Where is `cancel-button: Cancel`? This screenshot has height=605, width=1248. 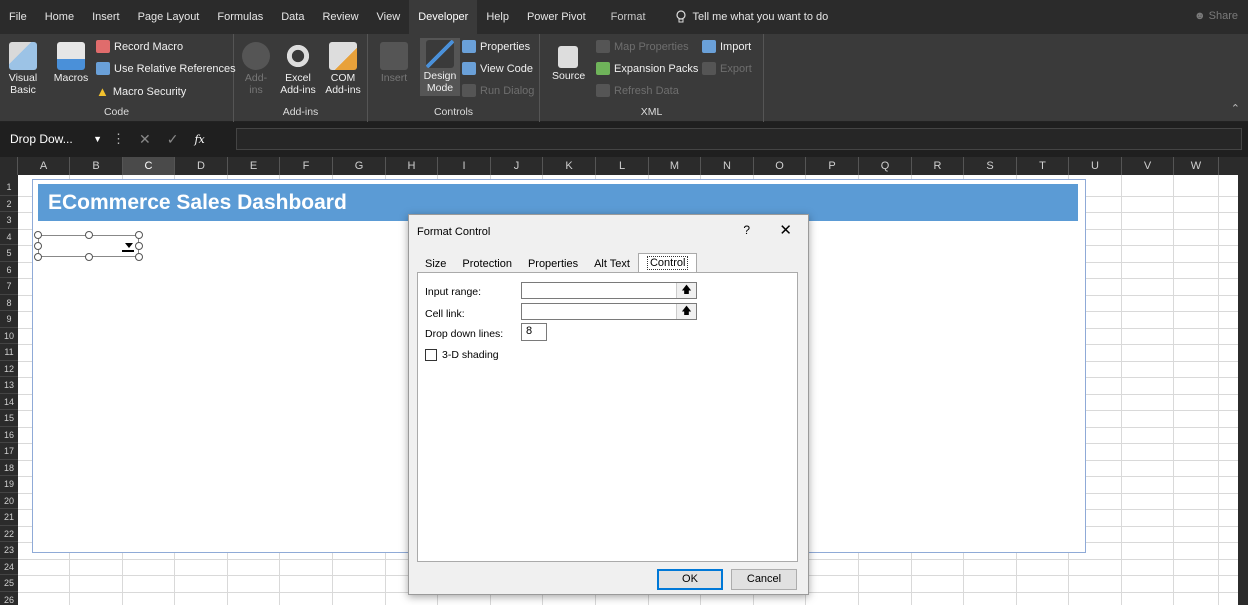 cancel-button: Cancel is located at coordinates (764, 579).